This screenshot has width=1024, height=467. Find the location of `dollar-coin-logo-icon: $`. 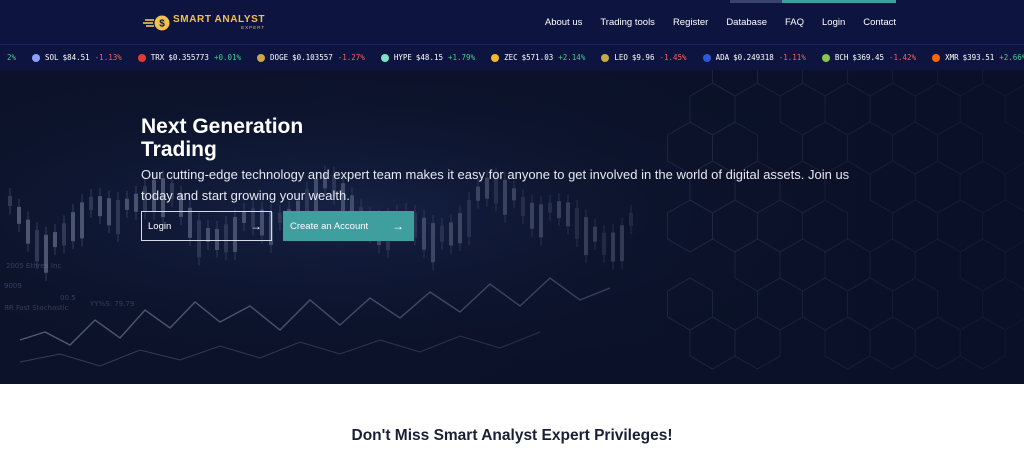

dollar-coin-logo-icon: $ is located at coordinates (157, 23).